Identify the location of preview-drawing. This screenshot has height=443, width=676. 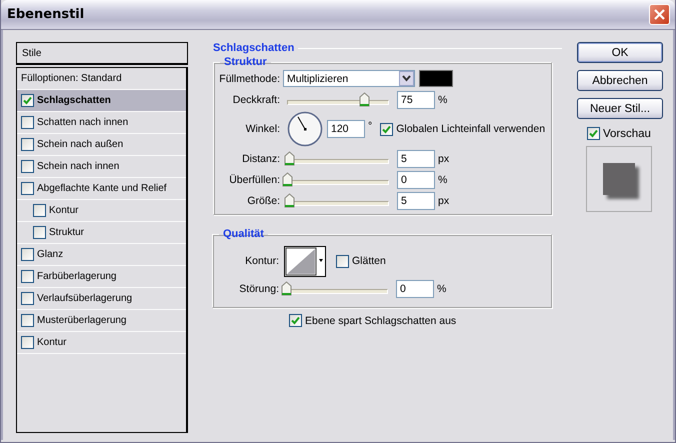
(619, 179).